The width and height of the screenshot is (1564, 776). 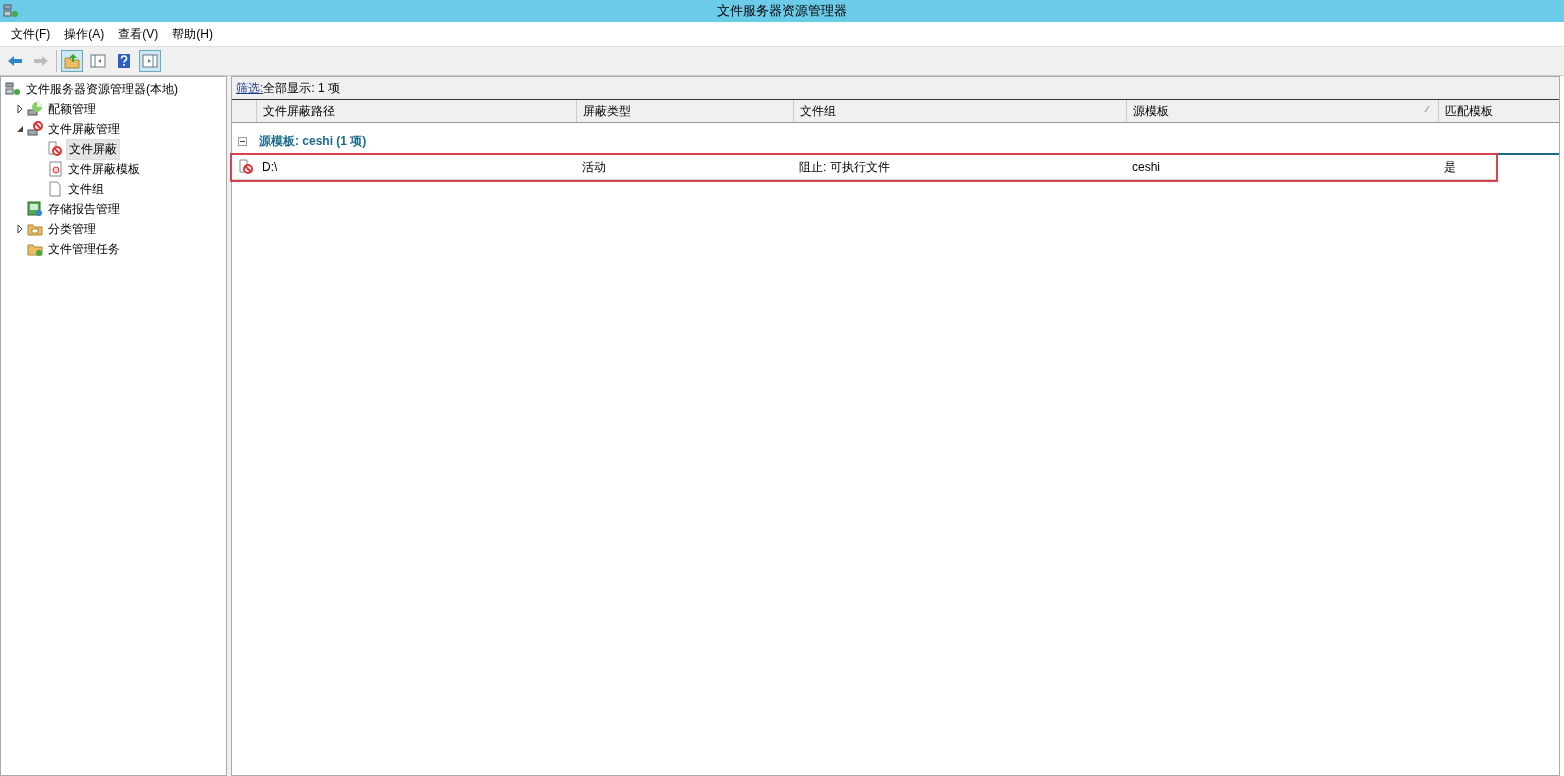 I want to click on tree-item: 存储报告管理, so click(x=84, y=209).